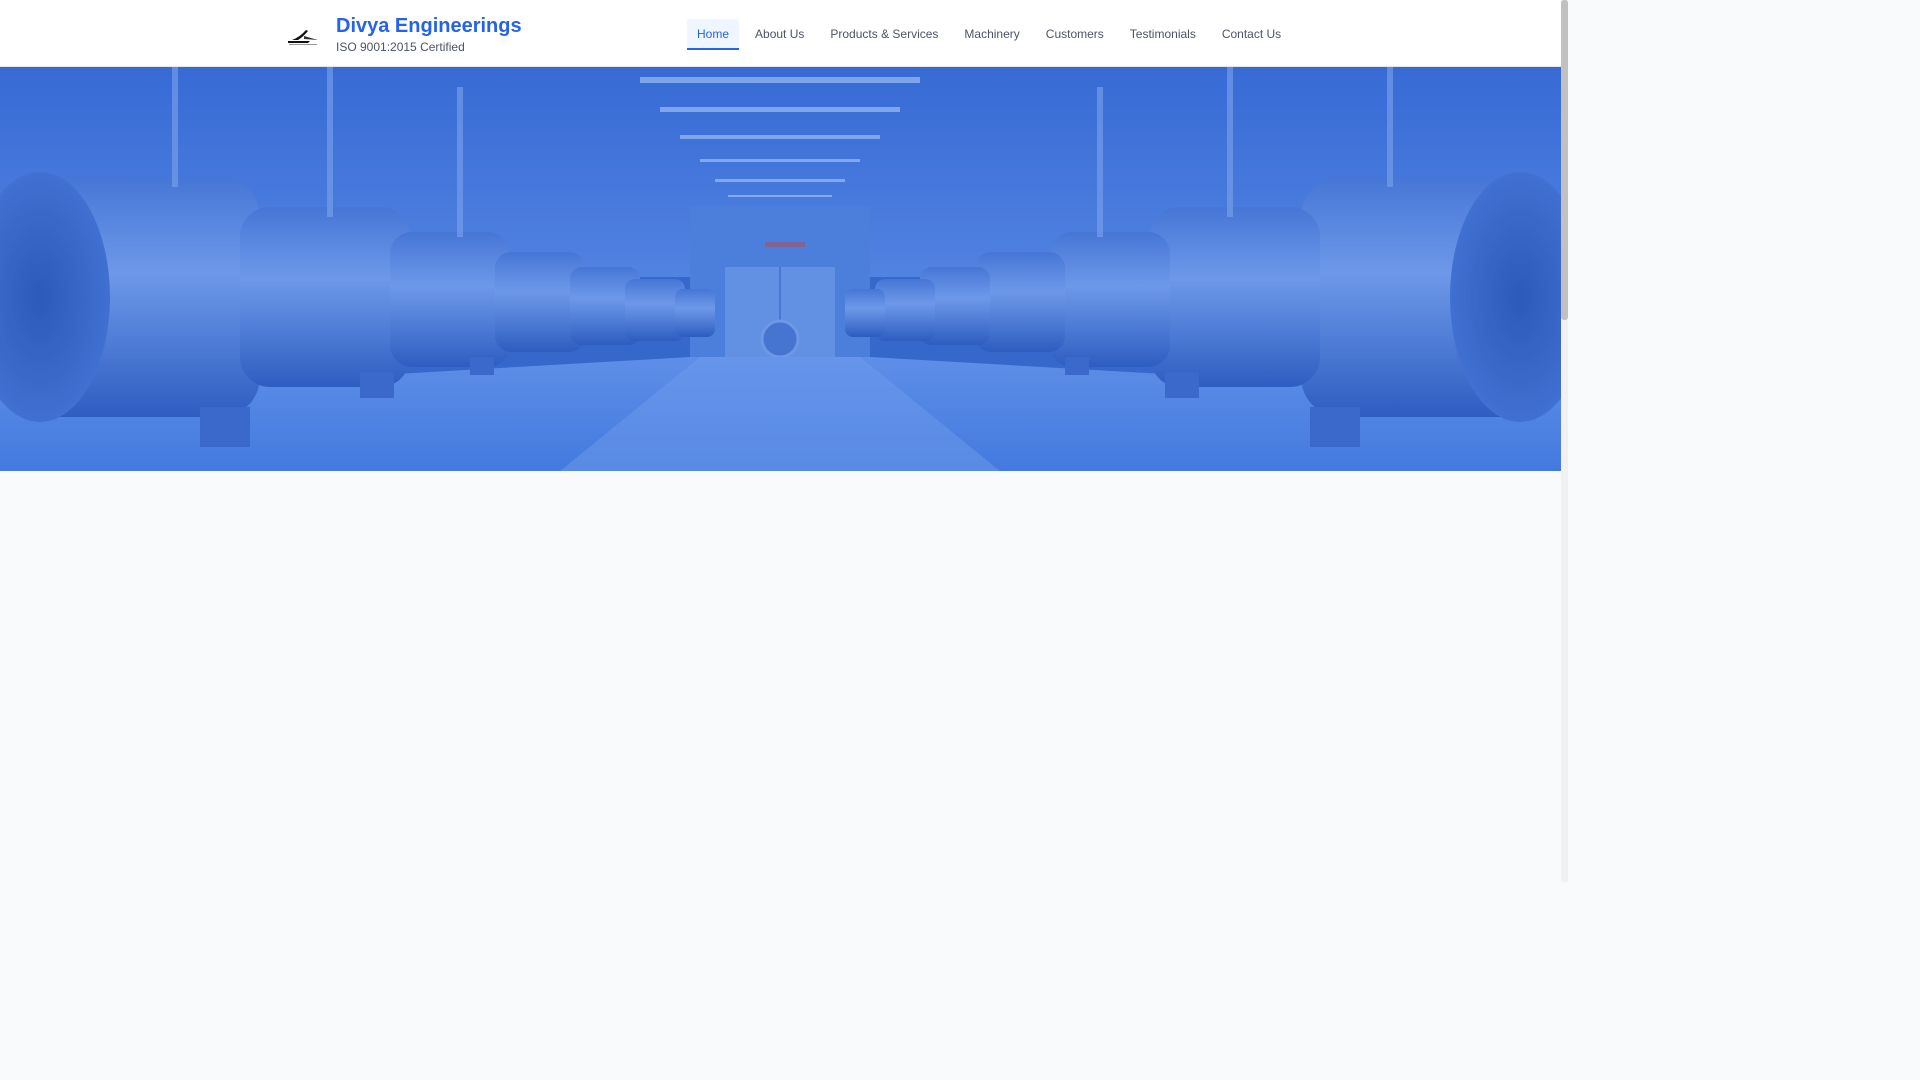 This screenshot has width=1920, height=1080. What do you see at coordinates (713, 34) in the screenshot?
I see `nav-home: Home` at bounding box center [713, 34].